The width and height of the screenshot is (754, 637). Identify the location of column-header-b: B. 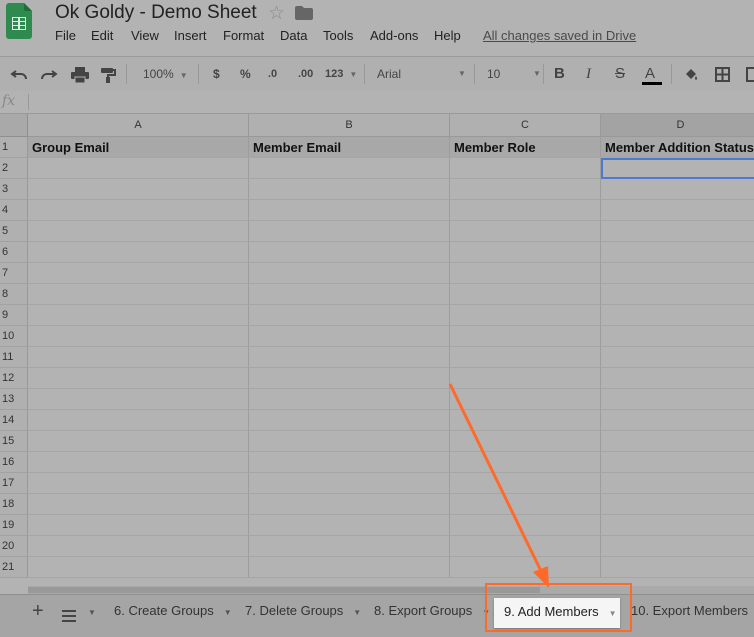
(349, 125).